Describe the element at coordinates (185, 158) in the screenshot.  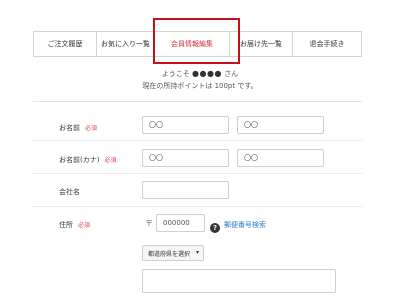
I see `last-name-kana-input: 〇〇` at that location.